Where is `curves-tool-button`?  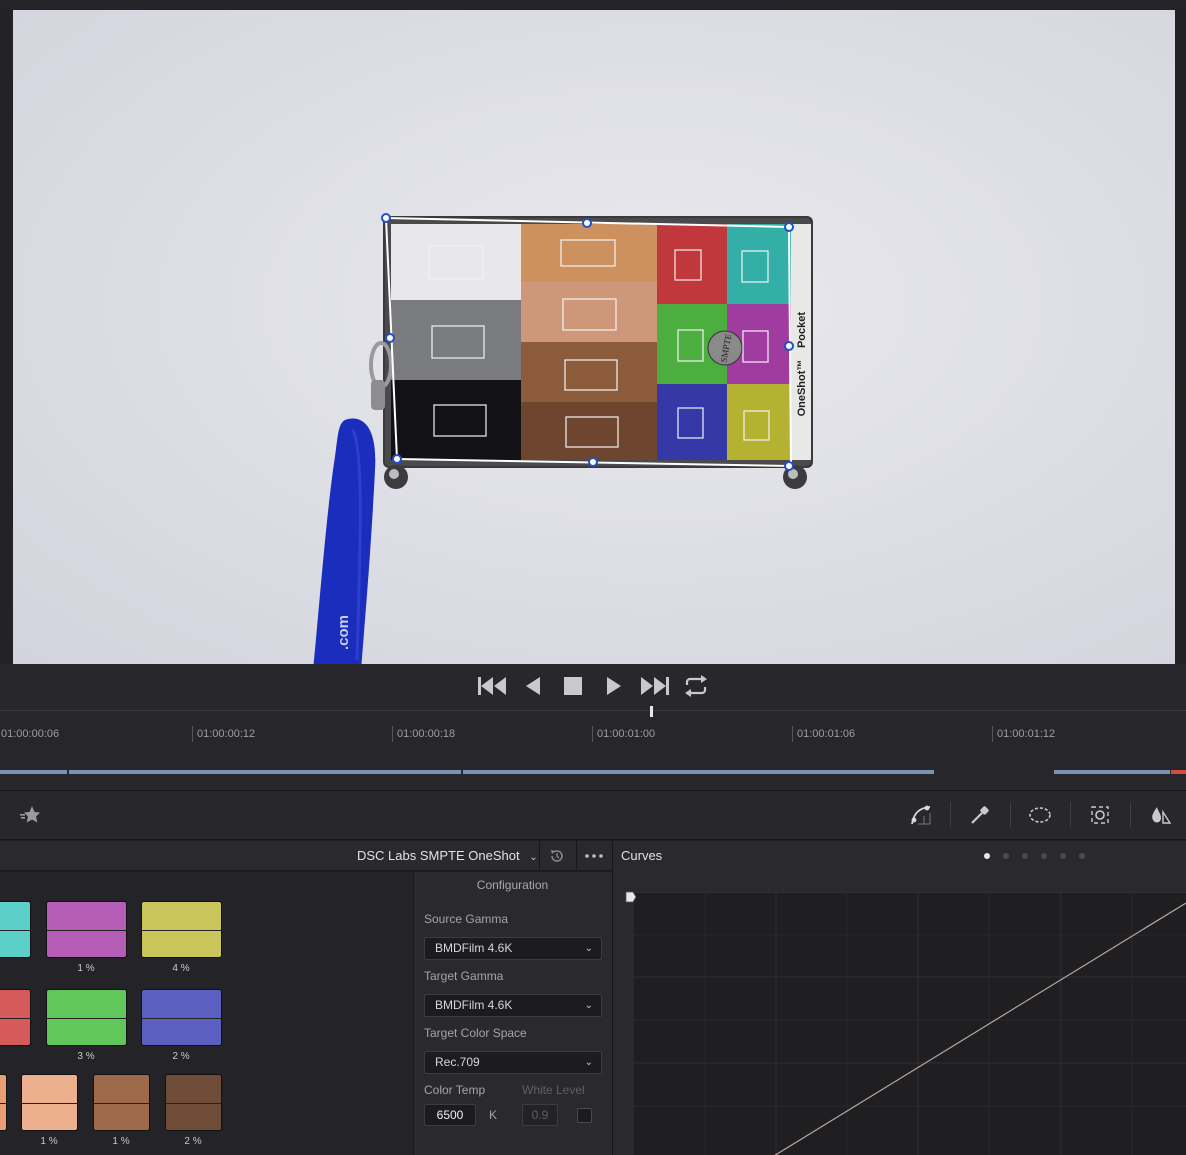
curves-tool-button is located at coordinates (921, 815).